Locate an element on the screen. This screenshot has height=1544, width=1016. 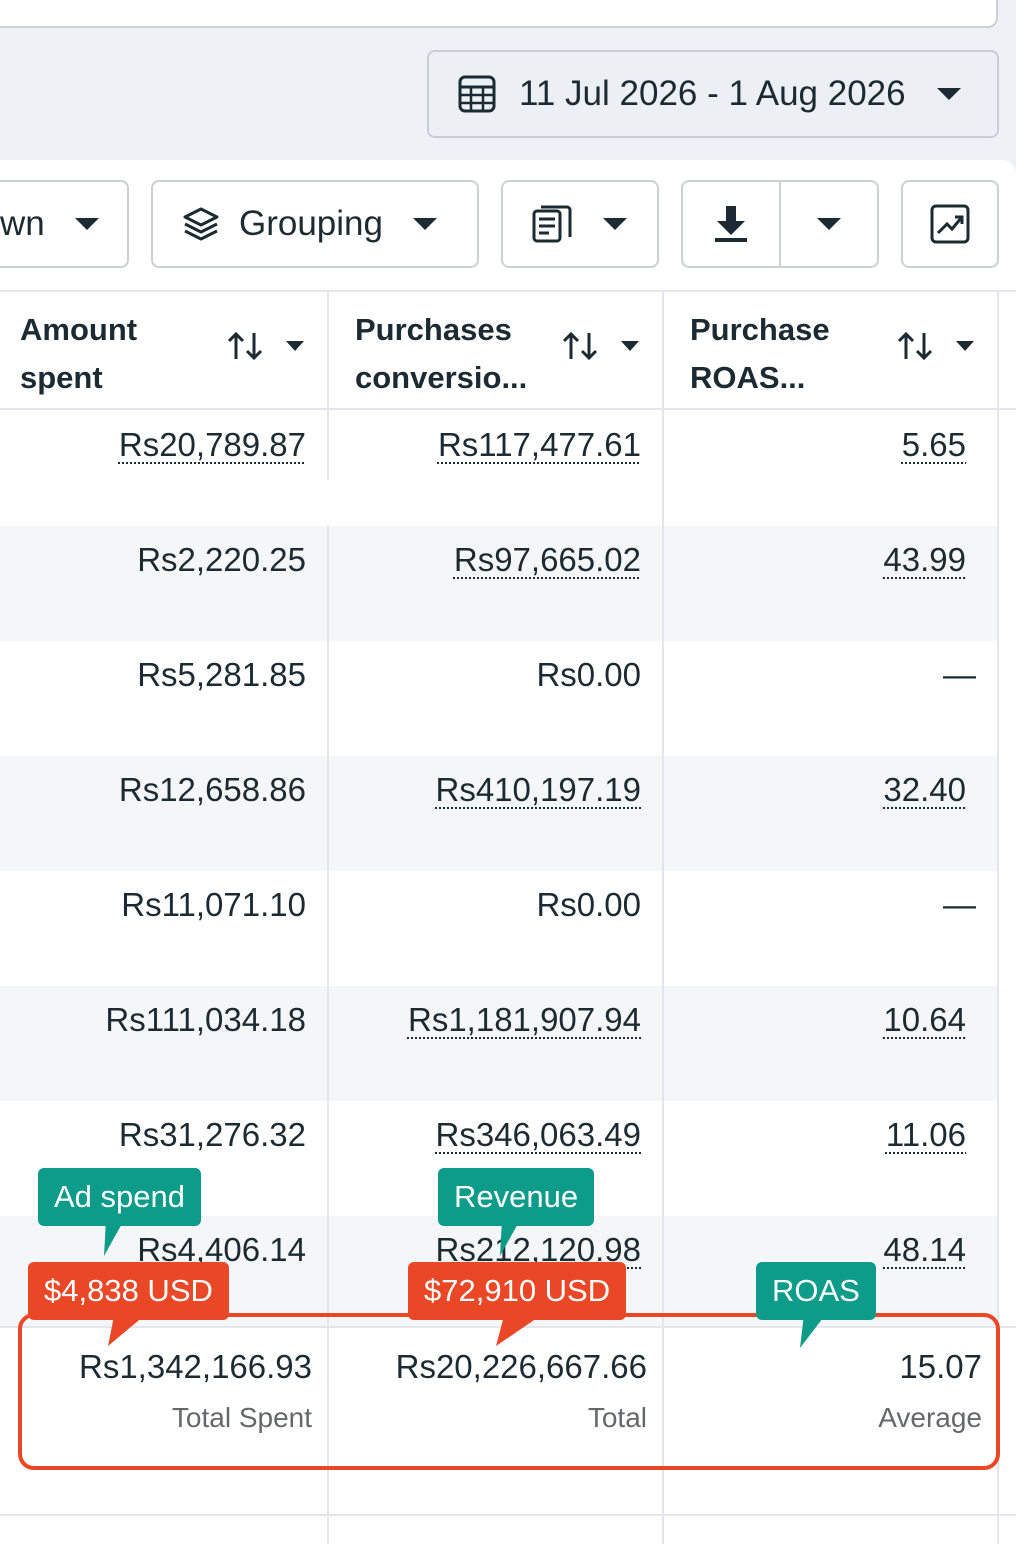
breakdown-label: wn is located at coordinates (22, 223).